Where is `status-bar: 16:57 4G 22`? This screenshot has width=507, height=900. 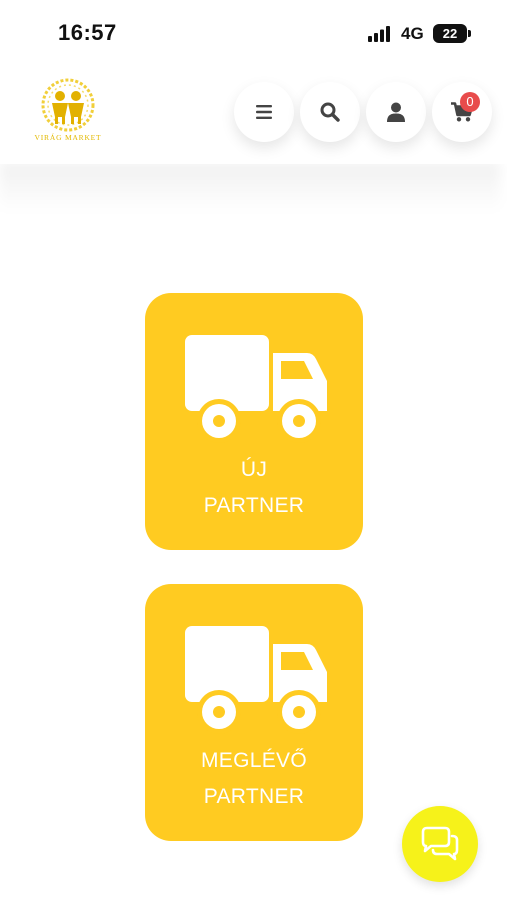
status-bar: 16:57 4G 22 is located at coordinates (253, 31).